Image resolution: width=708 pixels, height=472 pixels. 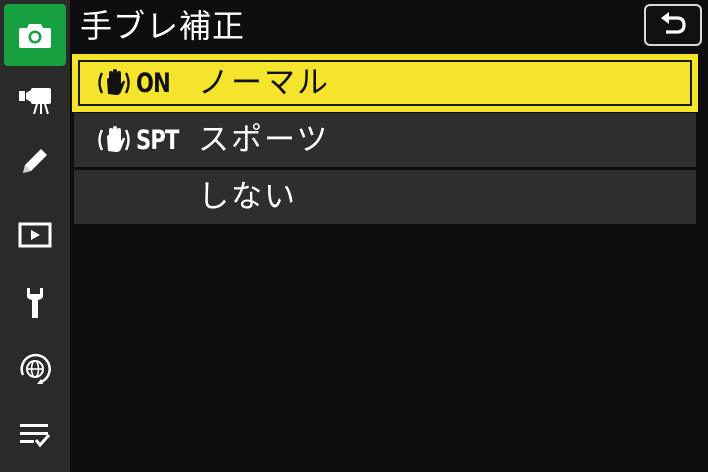 What do you see at coordinates (163, 26) in the screenshot?
I see `page-title: 手ブレ補正` at bounding box center [163, 26].